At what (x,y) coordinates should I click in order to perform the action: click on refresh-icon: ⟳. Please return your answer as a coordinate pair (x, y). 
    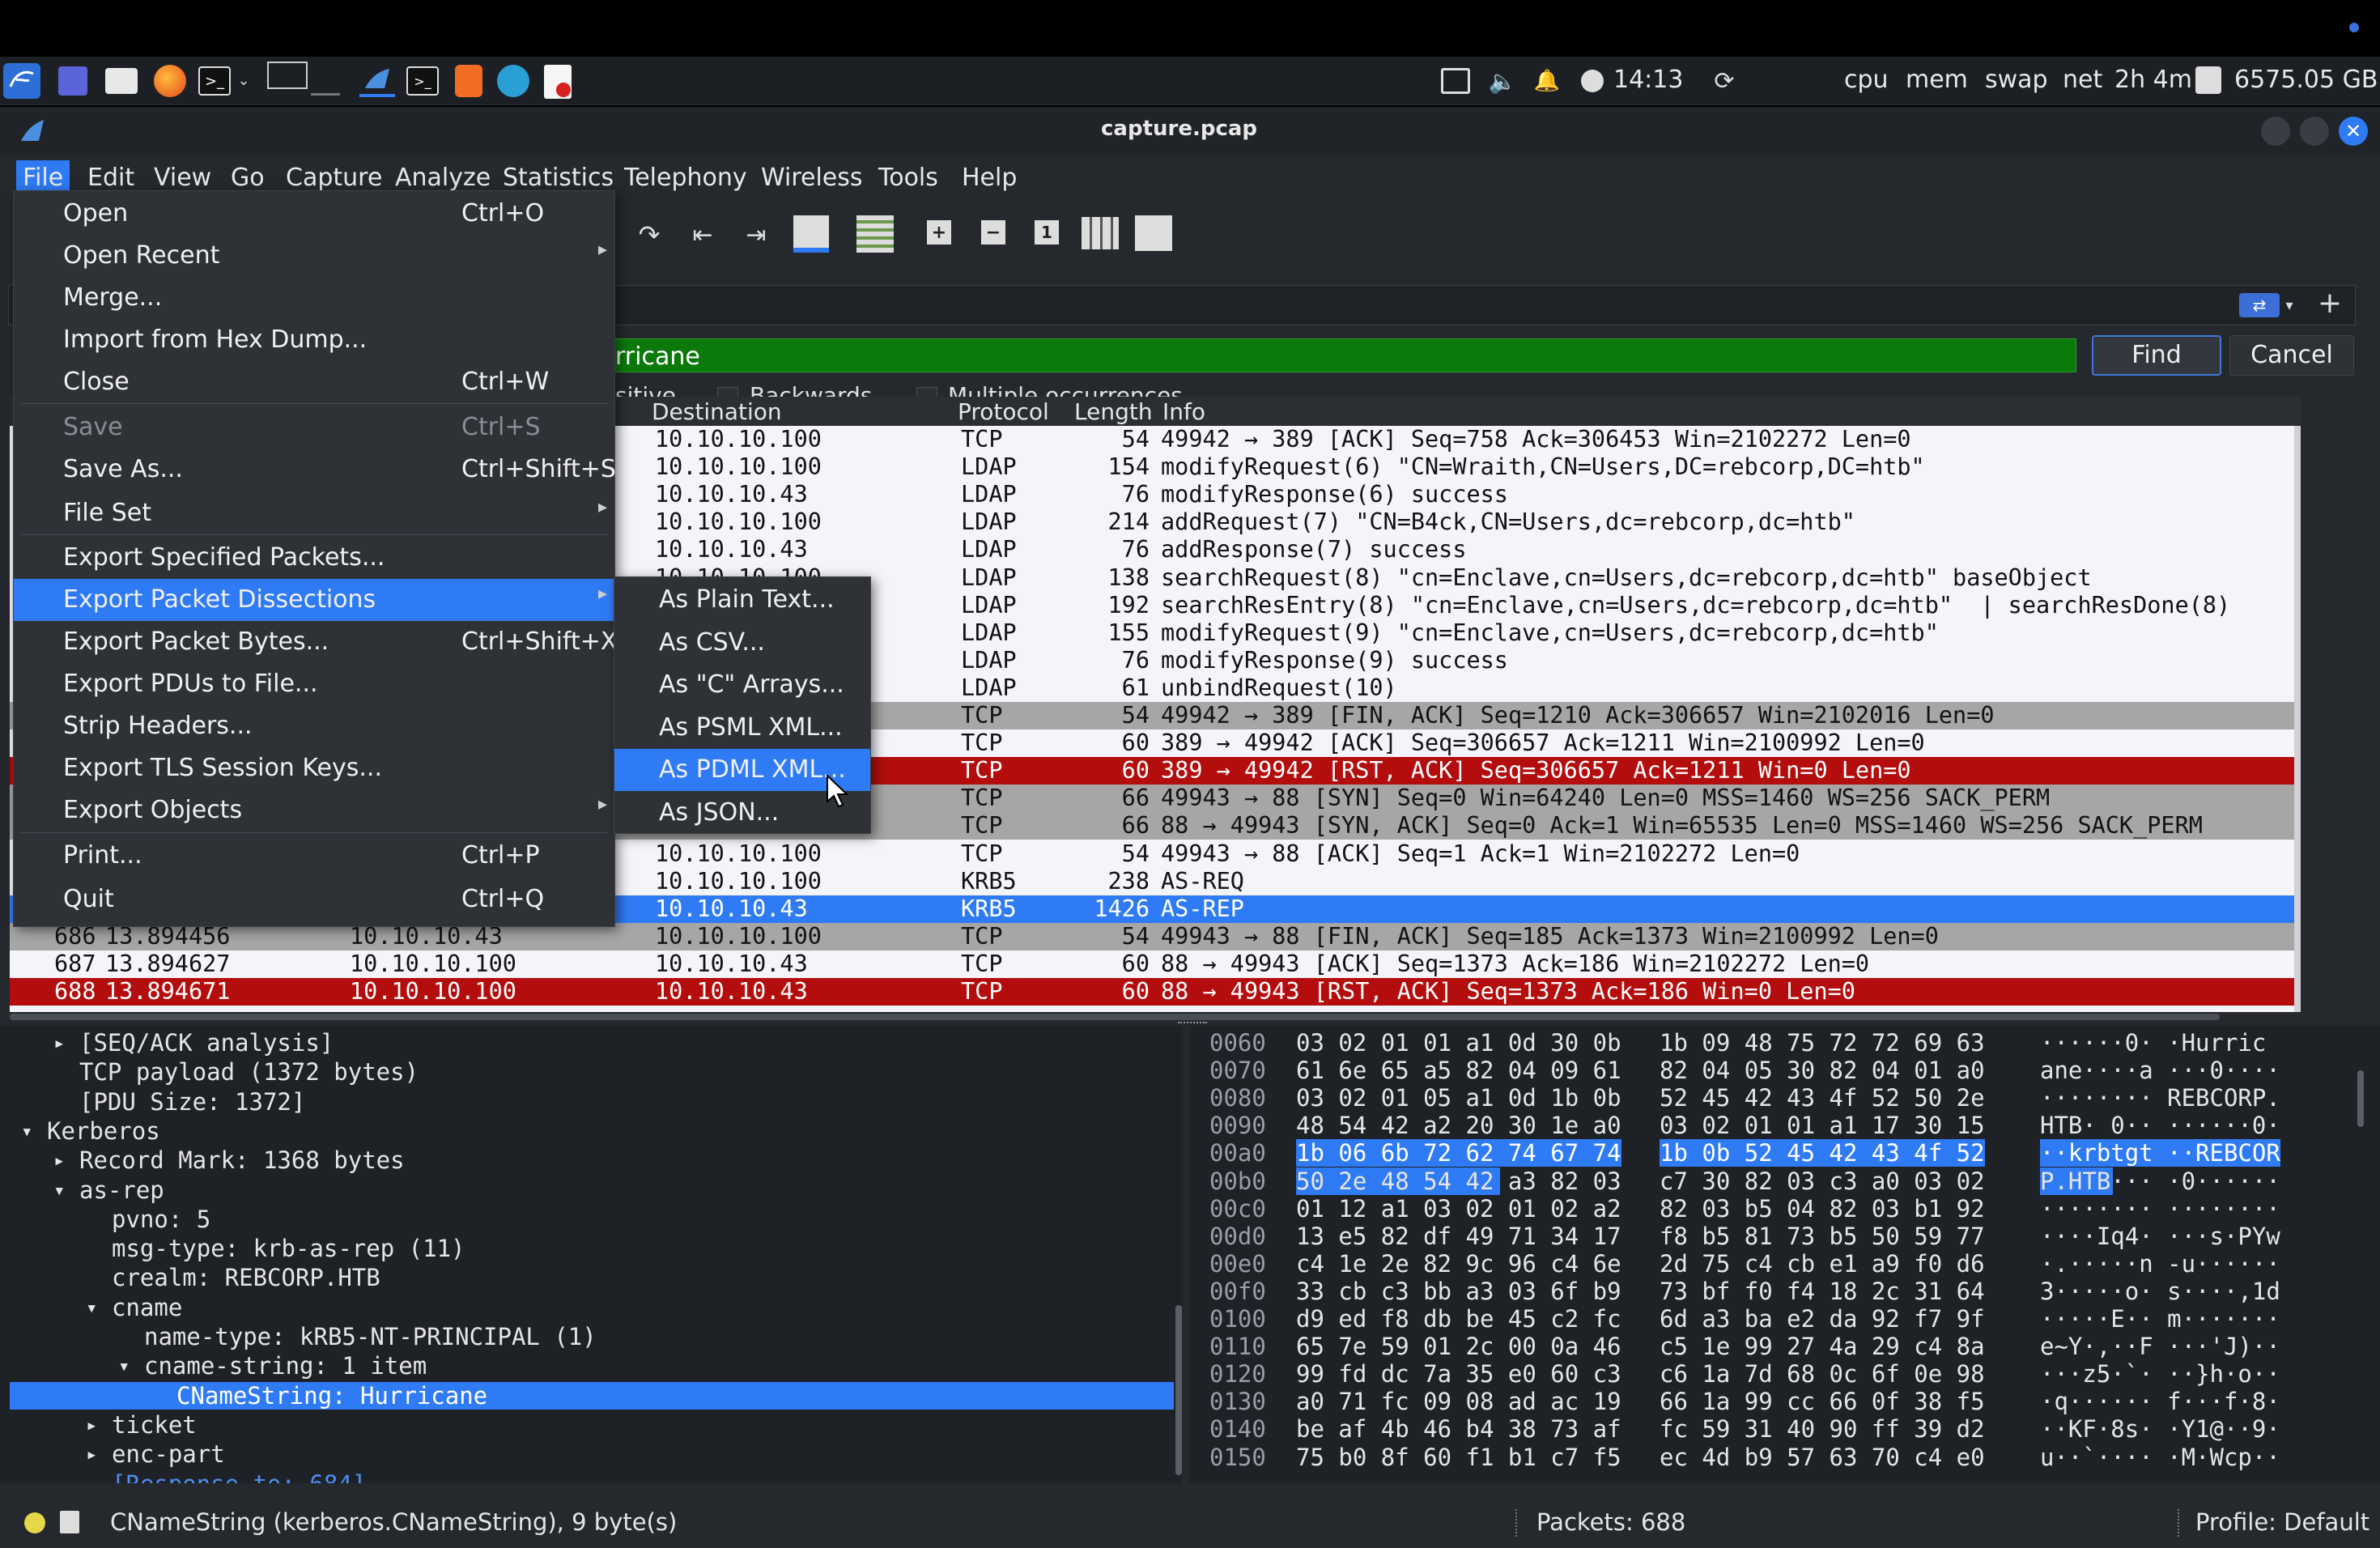
    Looking at the image, I should click on (1725, 81).